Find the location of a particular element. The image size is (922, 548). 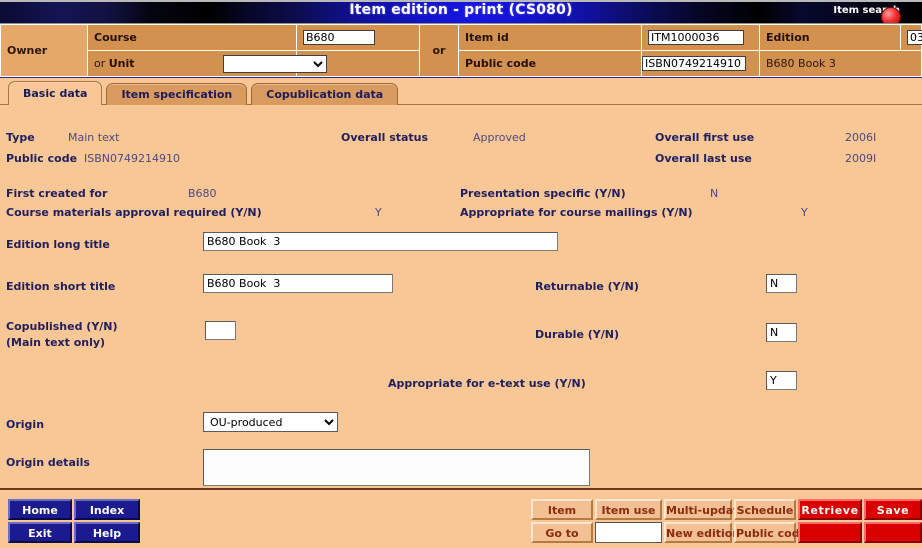

overall-first-use-label: Overall first use is located at coordinates (705, 137).